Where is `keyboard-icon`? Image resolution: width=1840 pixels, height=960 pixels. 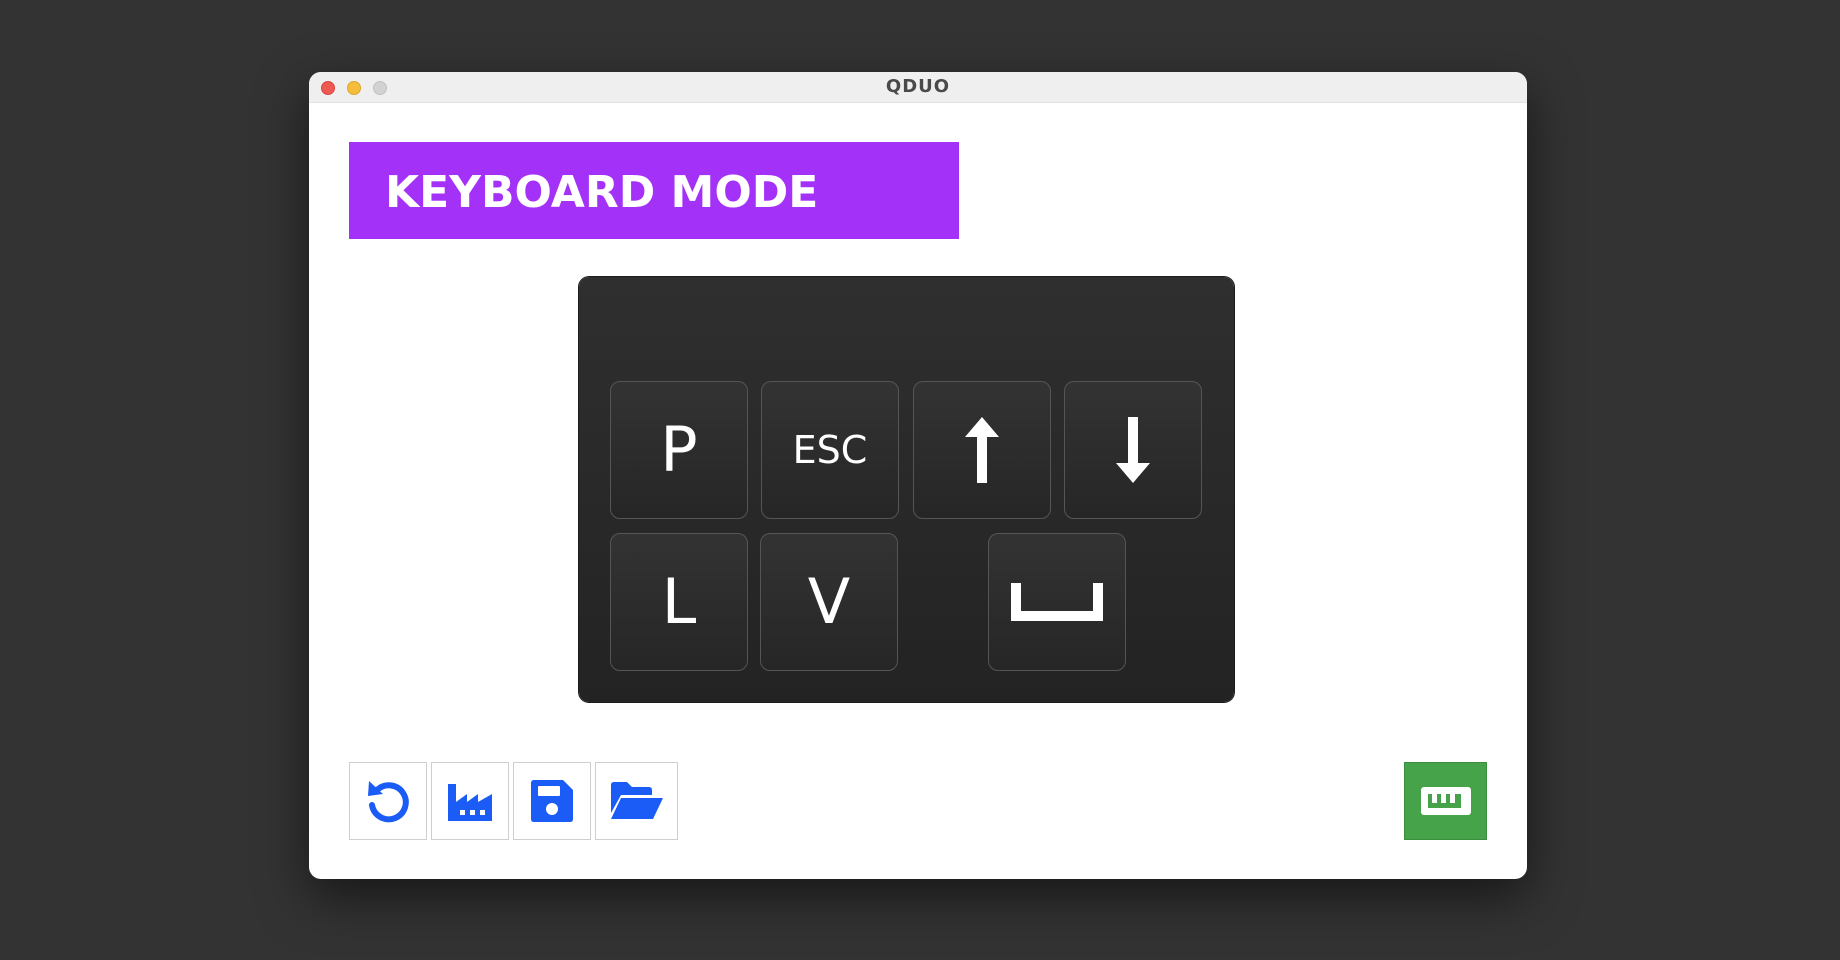 keyboard-icon is located at coordinates (1445, 801).